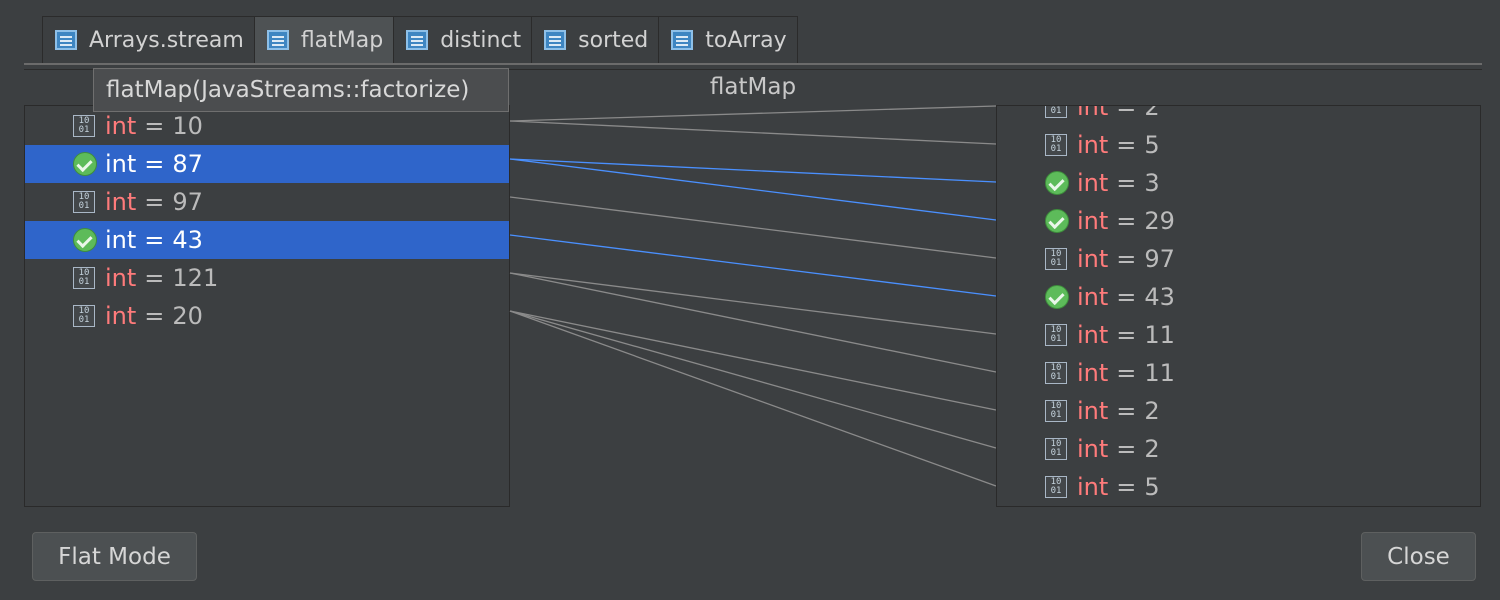 Image resolution: width=1500 pixels, height=600 pixels. I want to click on value-row: 10 01 int = 10, so click(267, 126).